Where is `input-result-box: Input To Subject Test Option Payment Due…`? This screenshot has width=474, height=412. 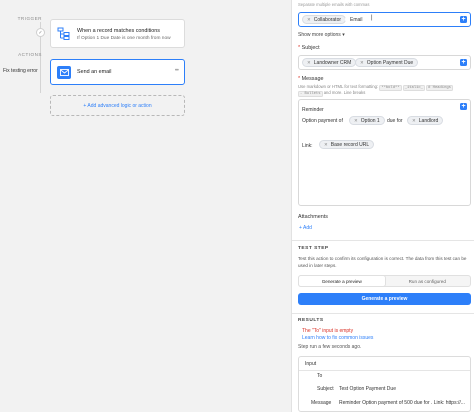 input-result-box: Input To Subject Test Option Payment Due… is located at coordinates (384, 384).